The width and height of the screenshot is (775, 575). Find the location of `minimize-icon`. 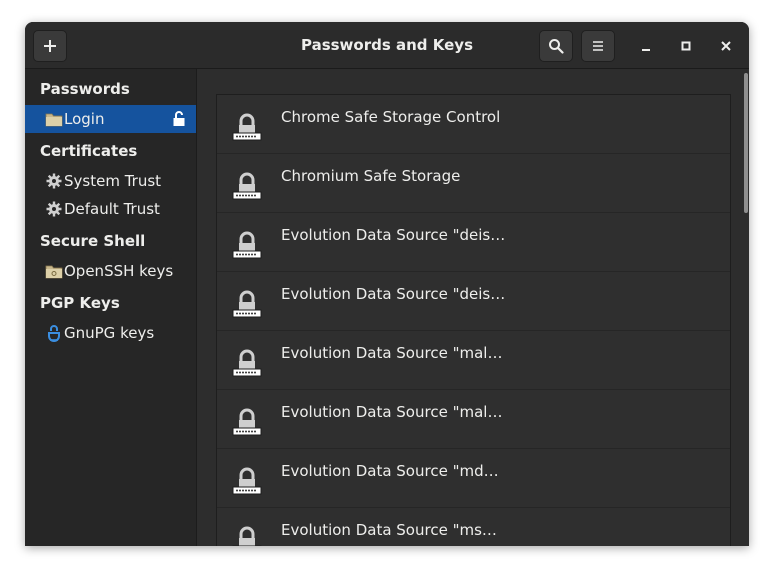

minimize-icon is located at coordinates (646, 50).